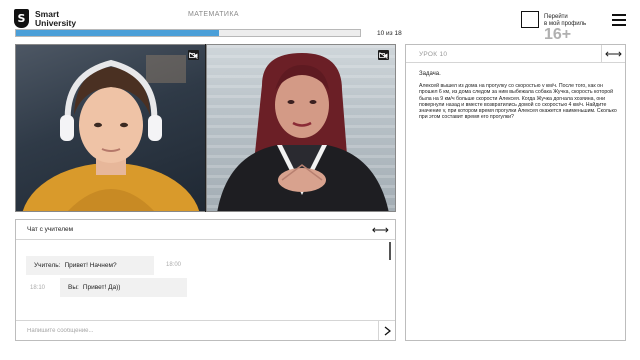 The height and width of the screenshot is (360, 640). I want to click on logo: S Smart University, so click(45, 18).